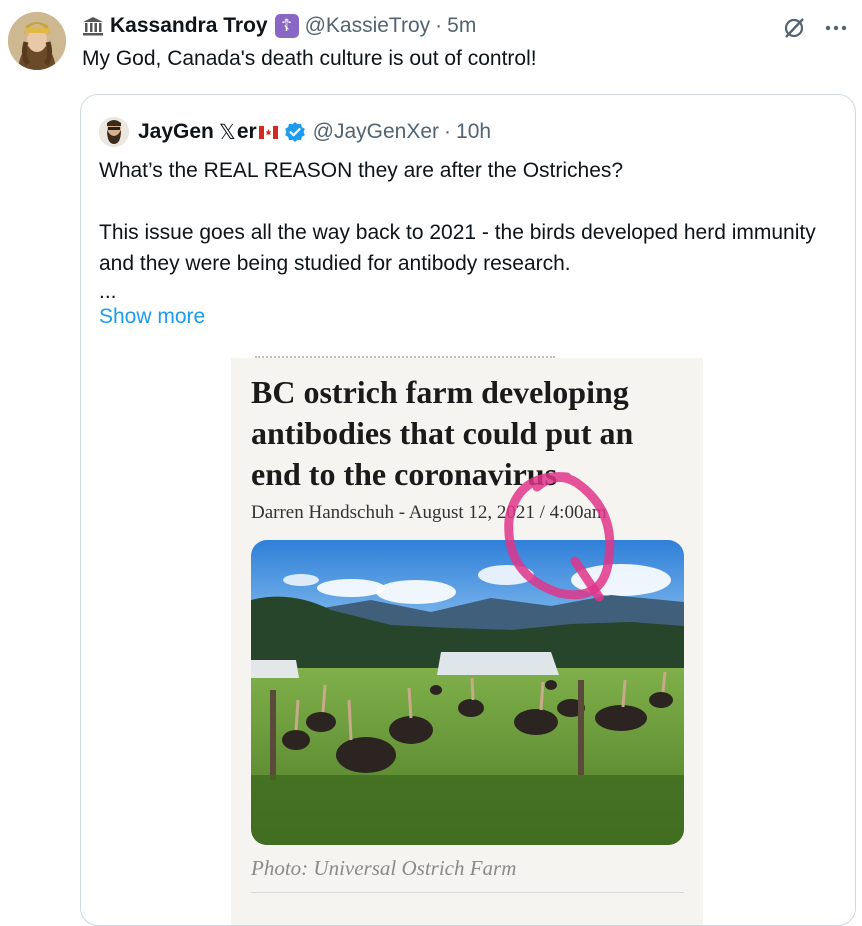 Image resolution: width=862 pixels, height=926 pixels. I want to click on quoted-tweet-header: JayGen 𝕏 er @JayGenXer · 10h, so click(295, 132).